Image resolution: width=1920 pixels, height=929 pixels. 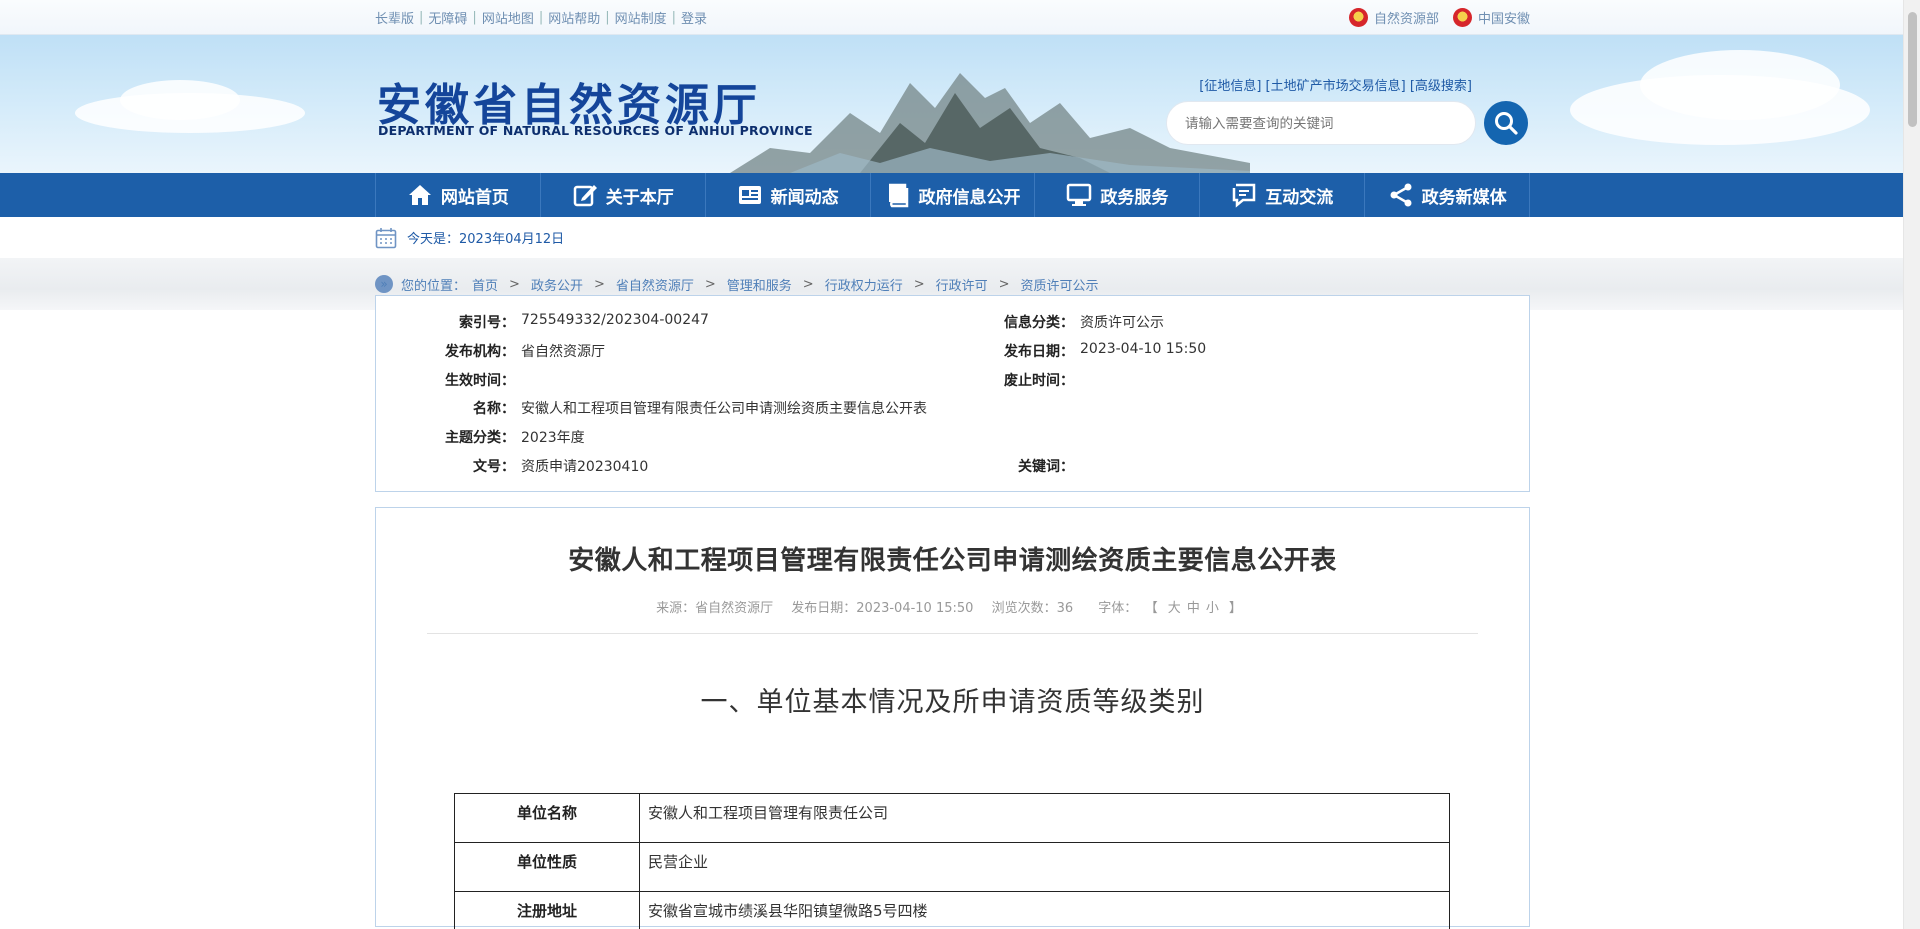 I want to click on help-link: 网站帮助, so click(x=574, y=17).